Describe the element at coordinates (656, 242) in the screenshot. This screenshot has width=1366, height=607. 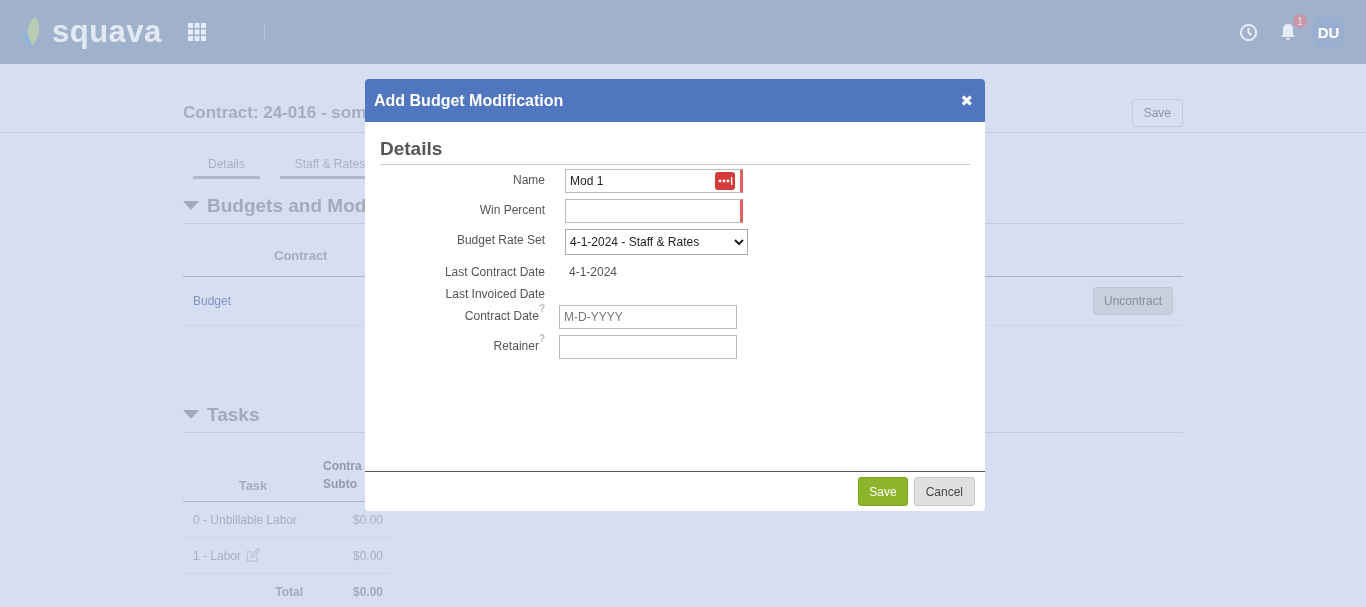
I see `rate-set-dropdown: 4-1-2024 - Staff & Rates` at that location.